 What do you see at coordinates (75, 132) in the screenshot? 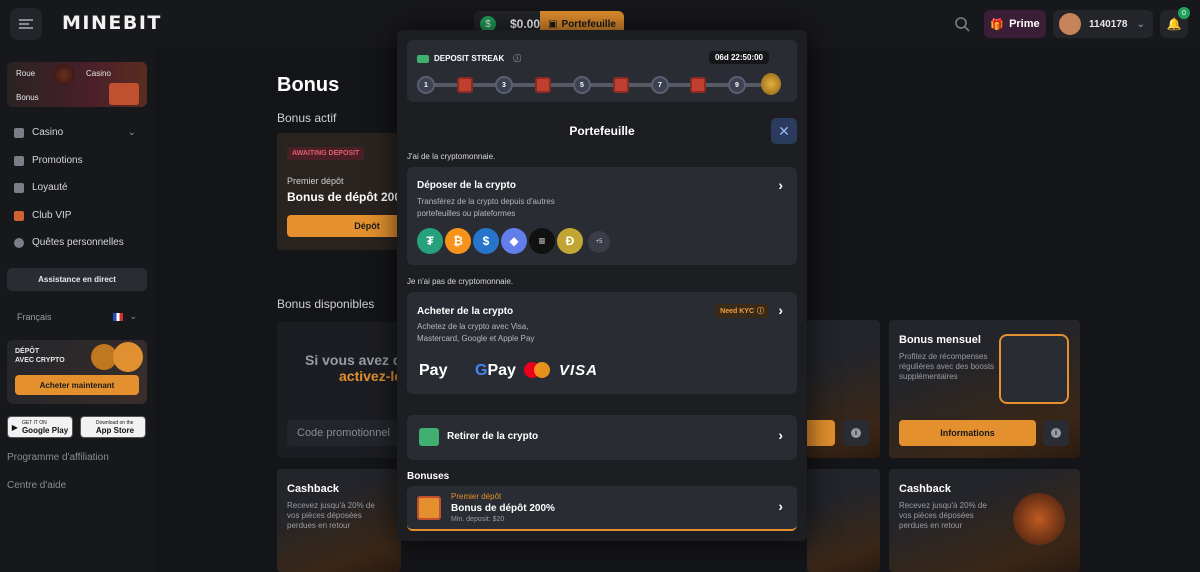
I see `sidebar-item-casino: Casino ⌄` at bounding box center [75, 132].